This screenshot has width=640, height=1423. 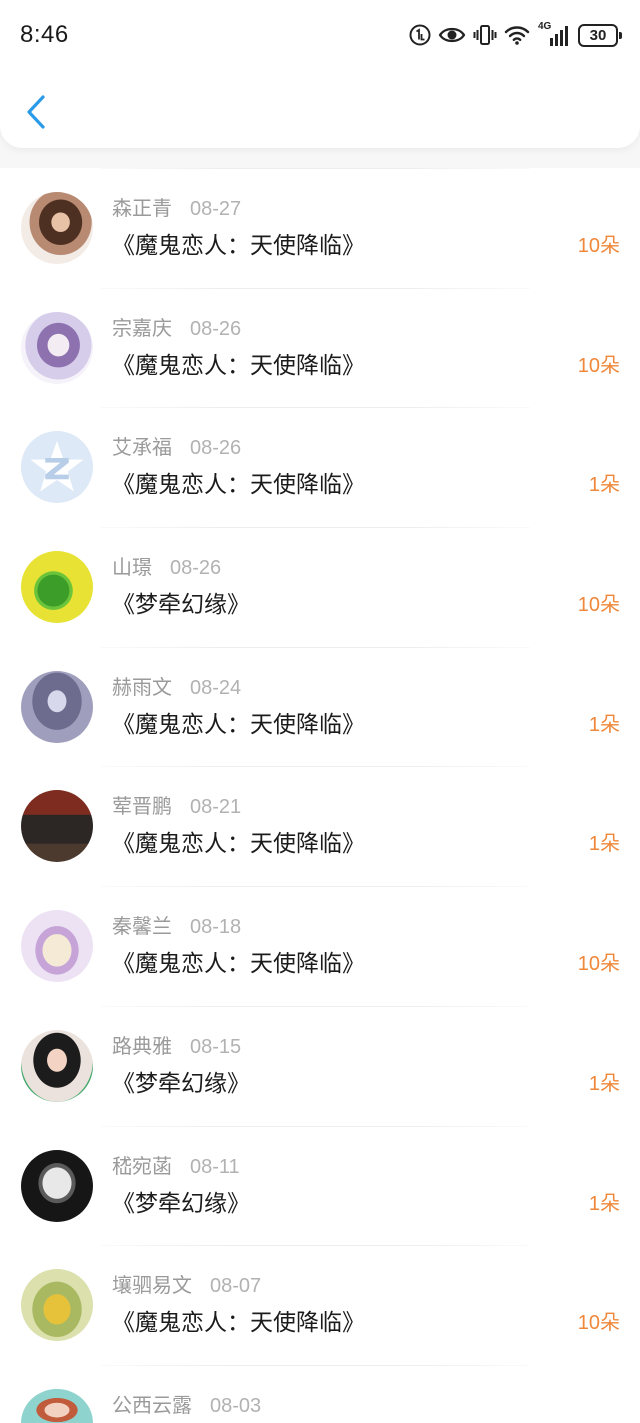 What do you see at coordinates (176, 1167) in the screenshot?
I see `item-meta: 嵇宛菡 08-11` at bounding box center [176, 1167].